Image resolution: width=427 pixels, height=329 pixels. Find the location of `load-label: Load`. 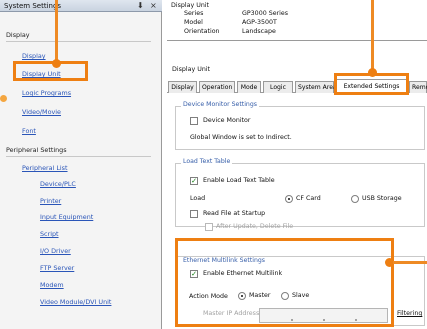

load-label: Load is located at coordinates (198, 198).